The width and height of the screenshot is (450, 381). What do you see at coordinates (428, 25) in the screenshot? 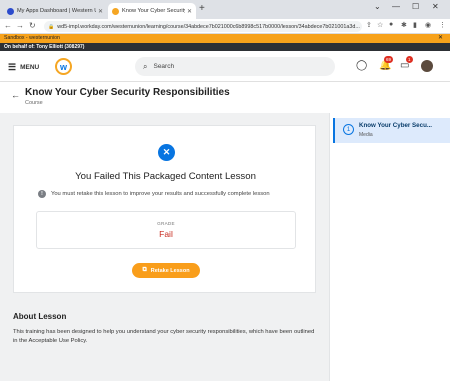
I see `profile-icon: ◉` at bounding box center [428, 25].